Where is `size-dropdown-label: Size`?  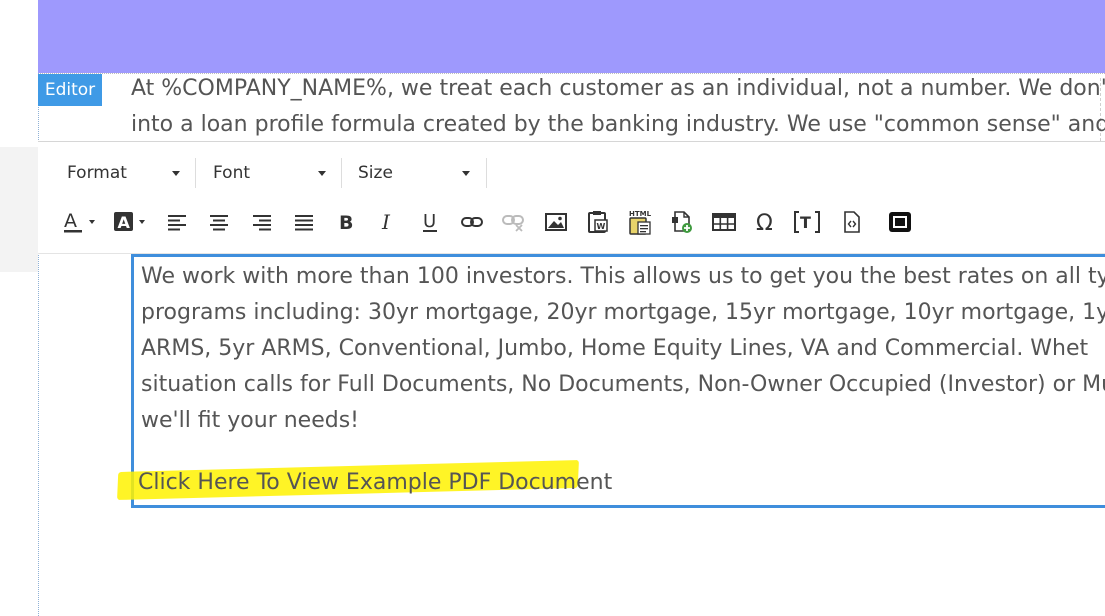
size-dropdown-label: Size is located at coordinates (375, 173).